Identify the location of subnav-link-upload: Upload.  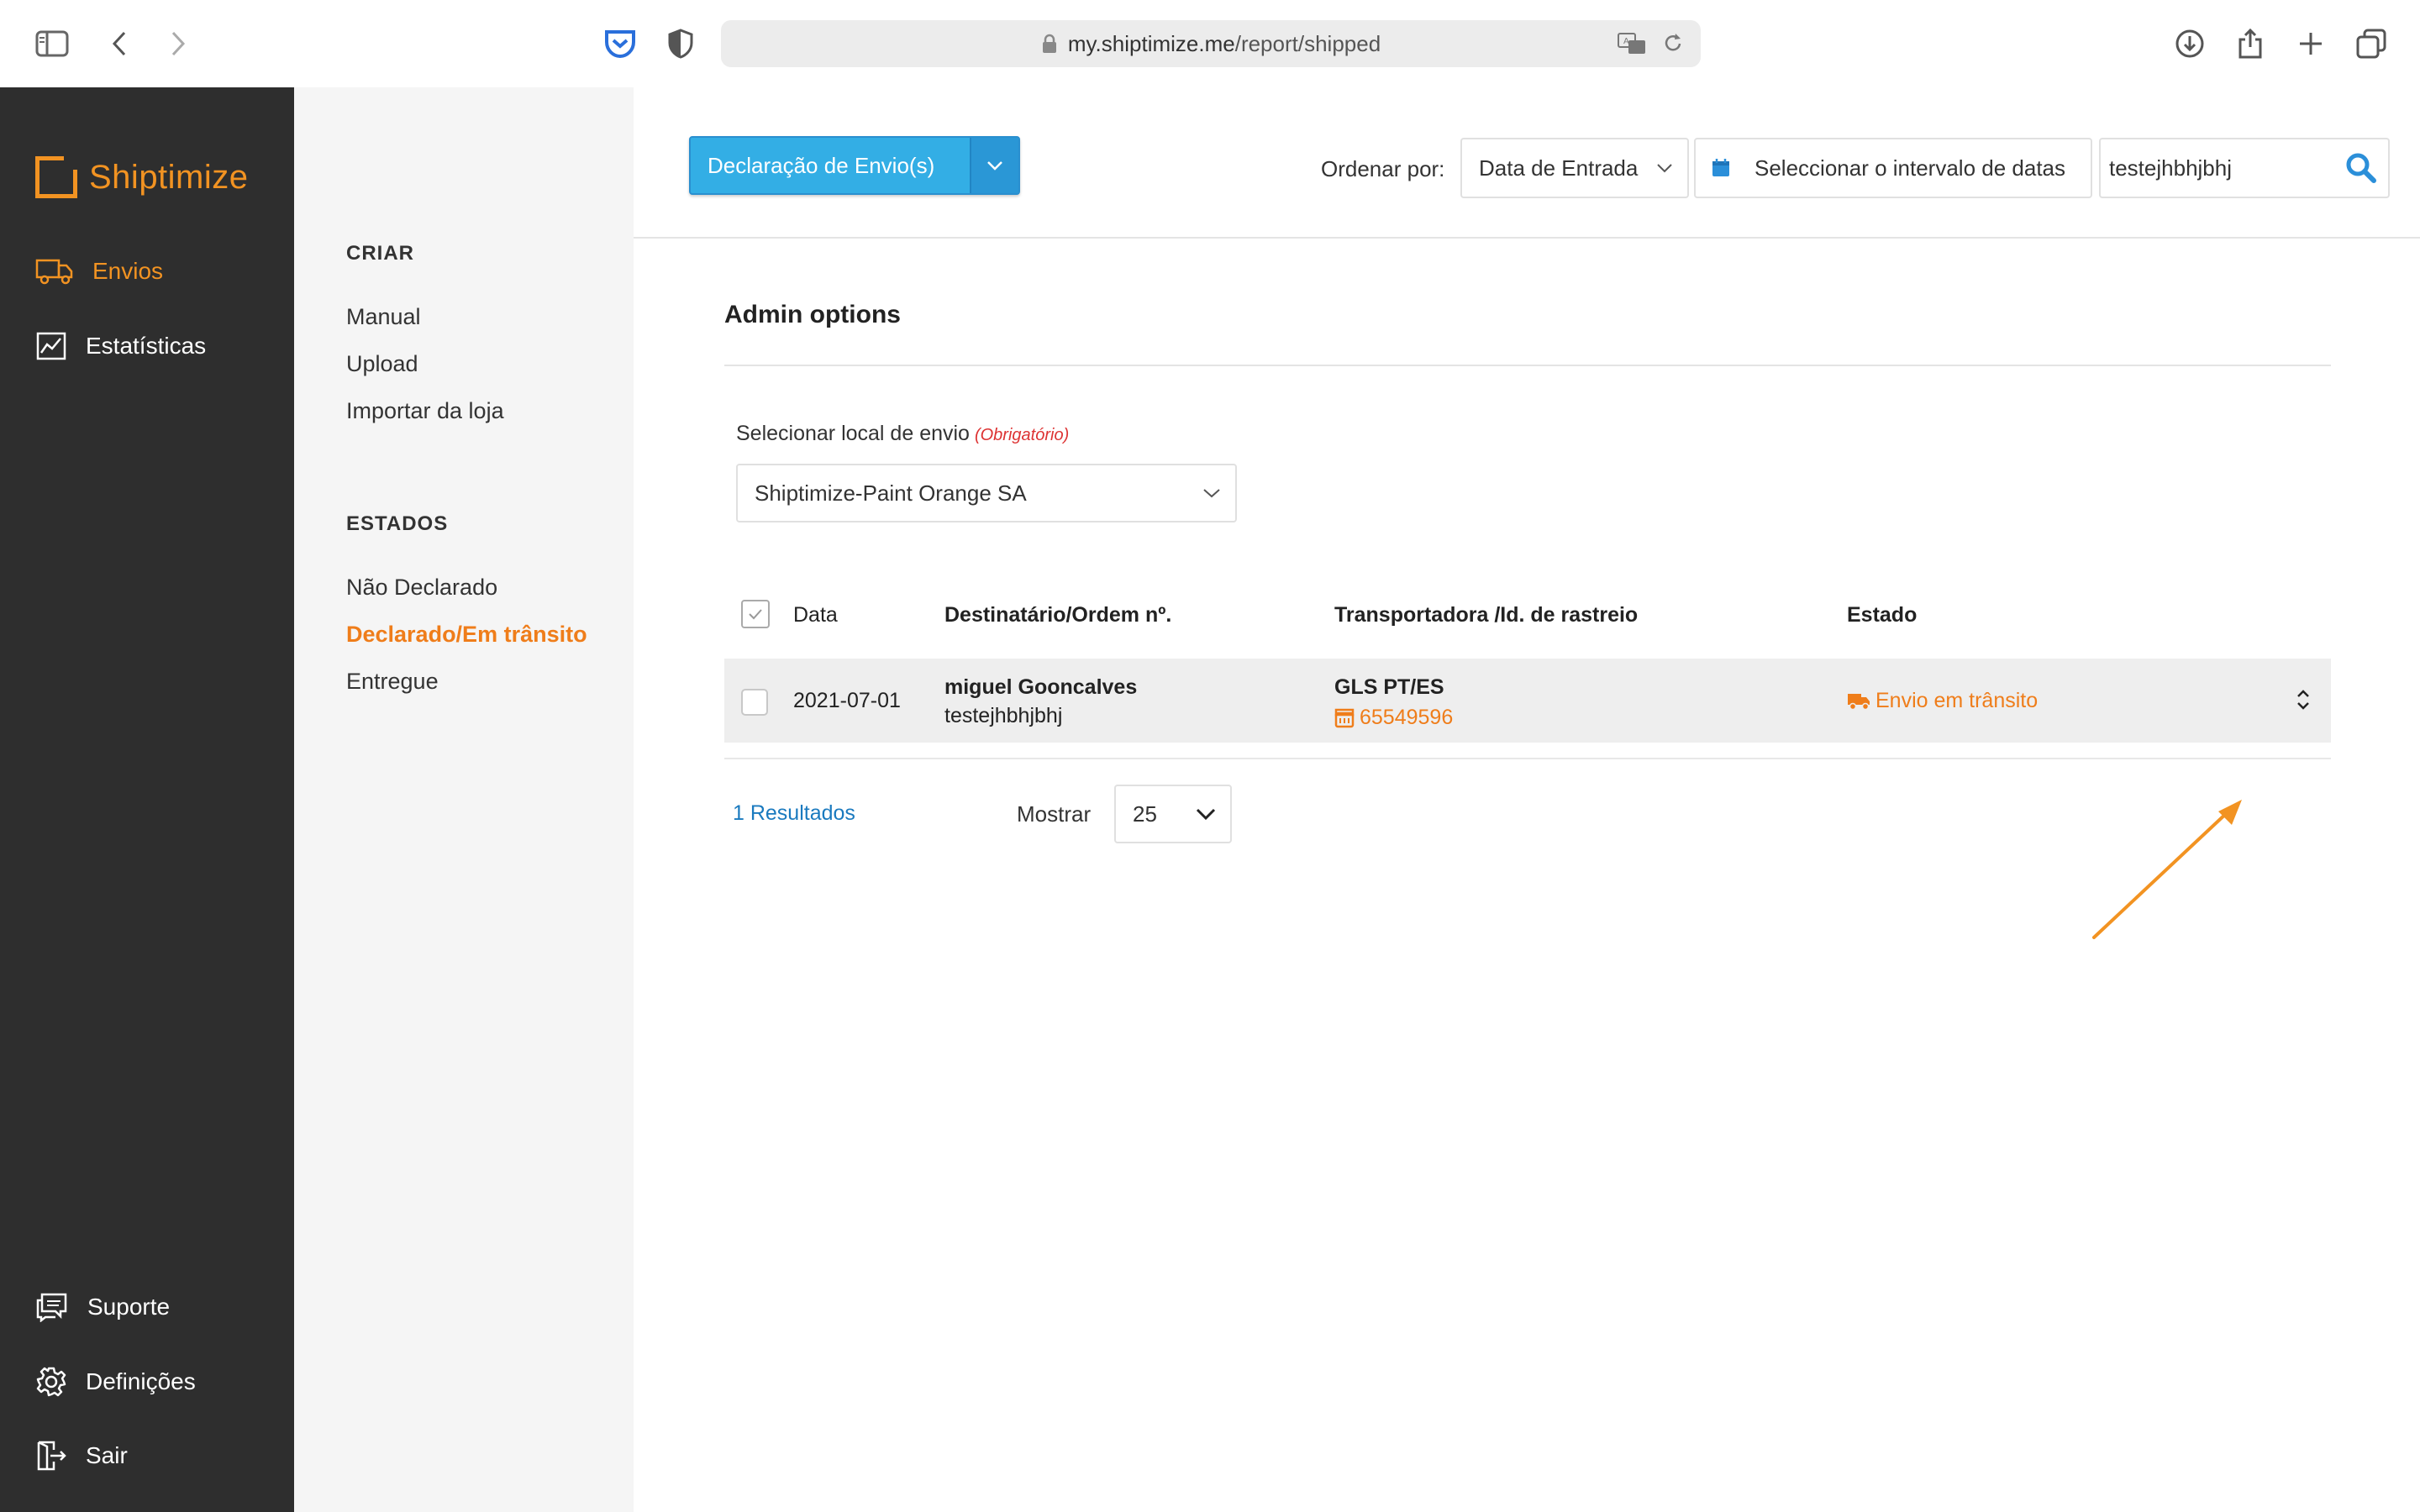
(382, 364).